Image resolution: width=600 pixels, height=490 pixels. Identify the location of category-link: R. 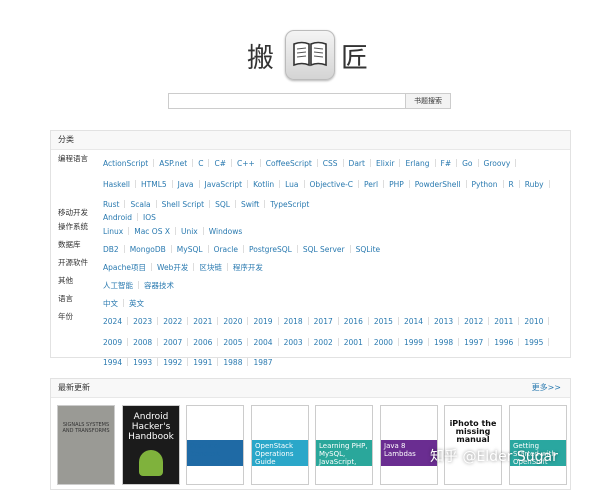
(517, 185).